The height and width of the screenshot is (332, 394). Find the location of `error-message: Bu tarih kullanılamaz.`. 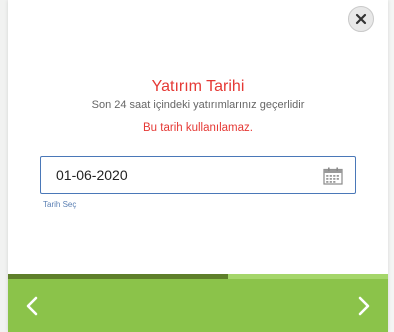

error-message: Bu tarih kullanılamaz. is located at coordinates (198, 128).